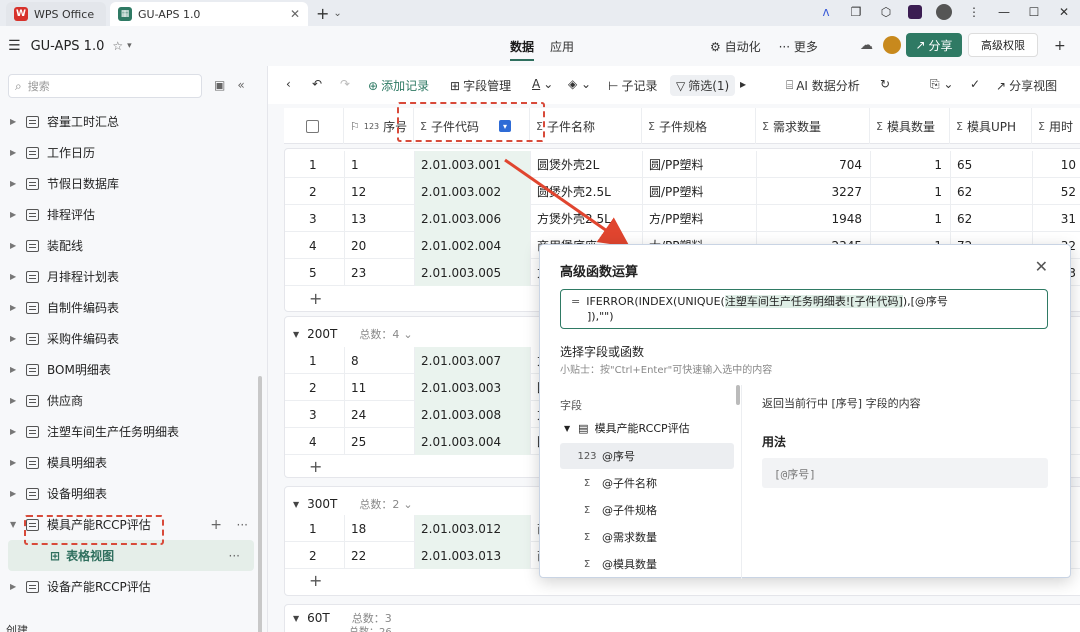 This screenshot has width=1080, height=632. I want to click on cell-qty: 704, so click(814, 164).